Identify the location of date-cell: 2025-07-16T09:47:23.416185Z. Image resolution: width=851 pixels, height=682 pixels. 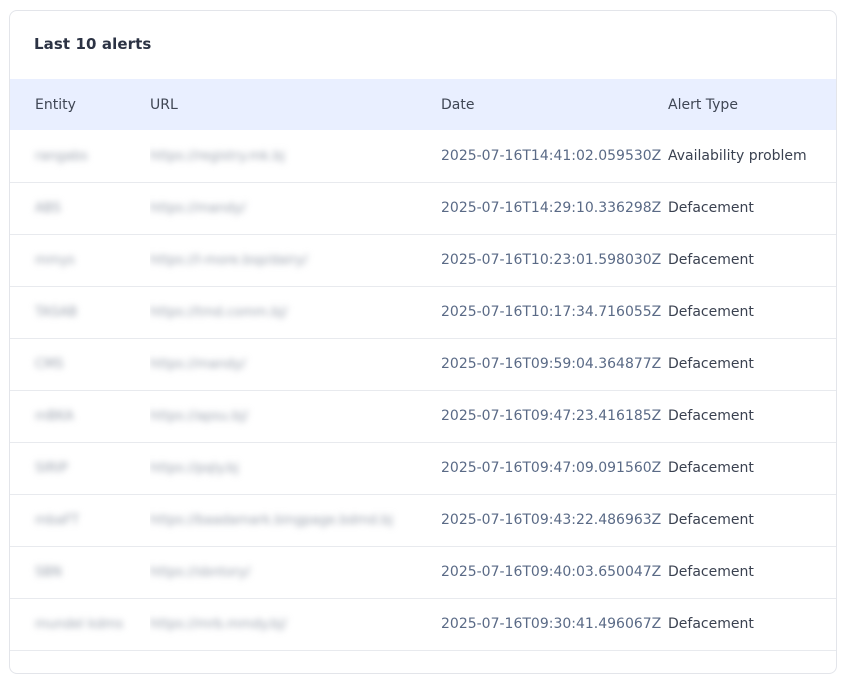
(554, 416).